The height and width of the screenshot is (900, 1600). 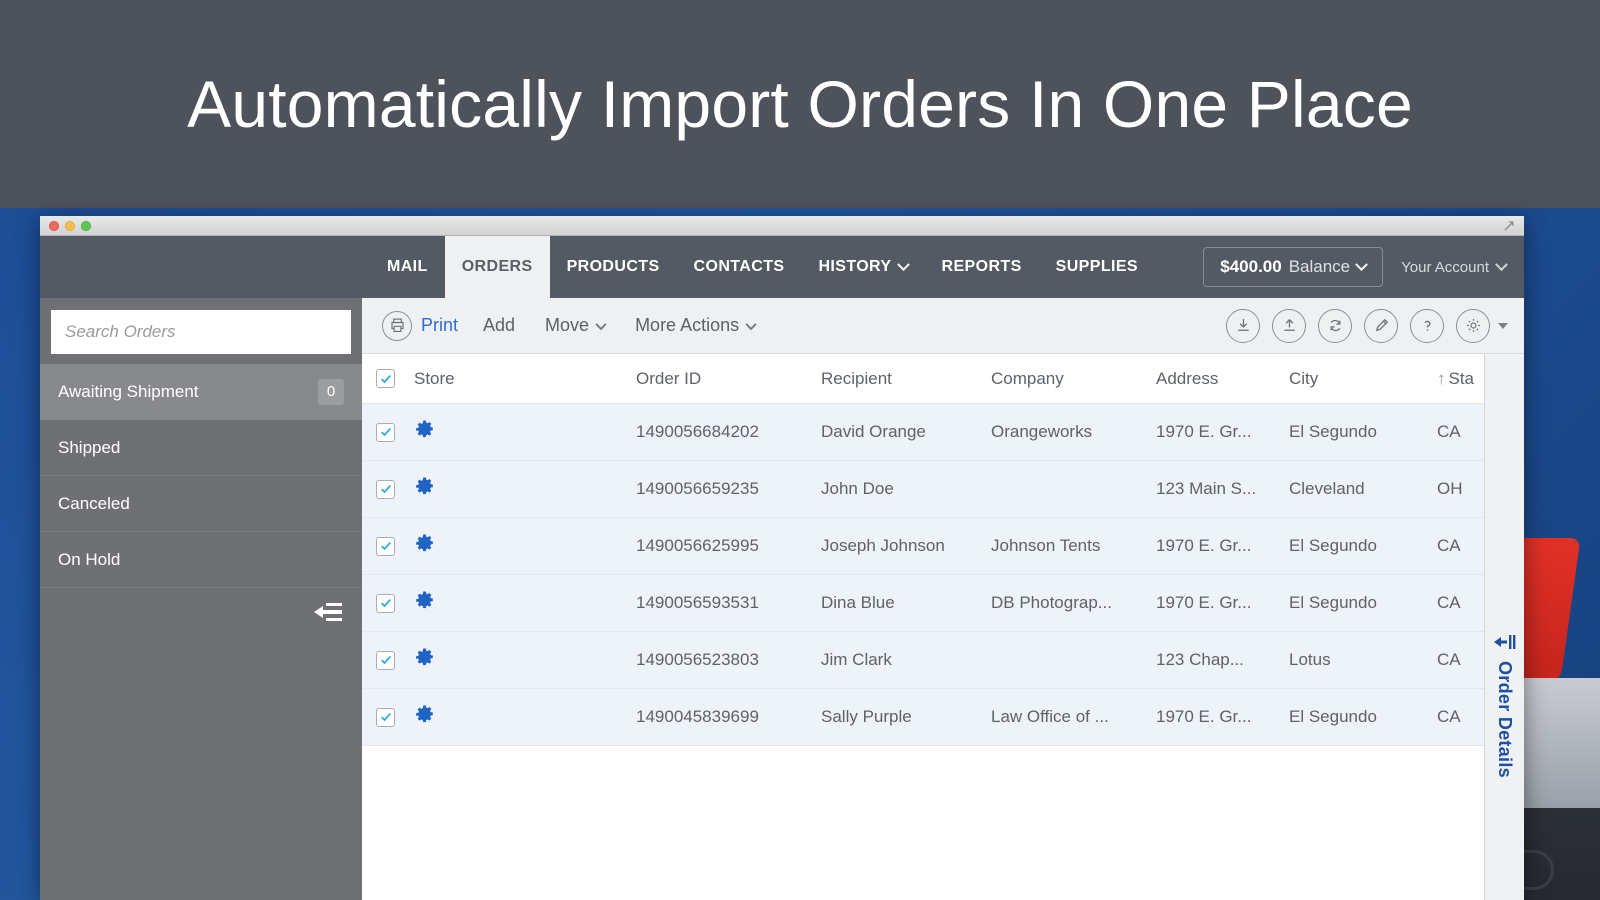 I want to click on nav-item-history: HISTORY, so click(x=862, y=267).